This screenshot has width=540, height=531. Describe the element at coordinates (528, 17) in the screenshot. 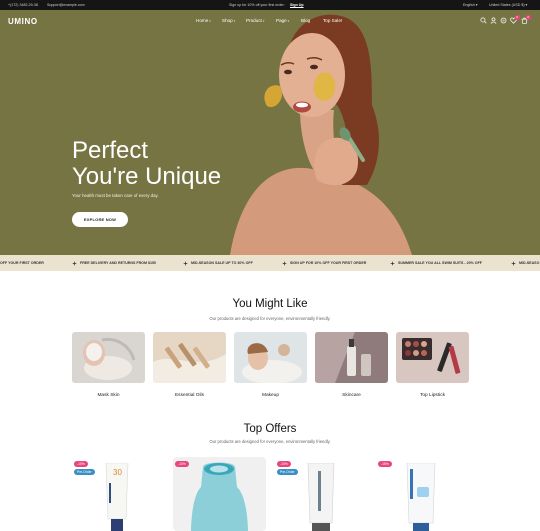

I see `cart-count-badge: 0` at that location.